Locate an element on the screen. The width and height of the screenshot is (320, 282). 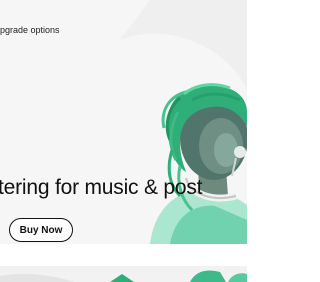
next-section-image is located at coordinates (123, 276).